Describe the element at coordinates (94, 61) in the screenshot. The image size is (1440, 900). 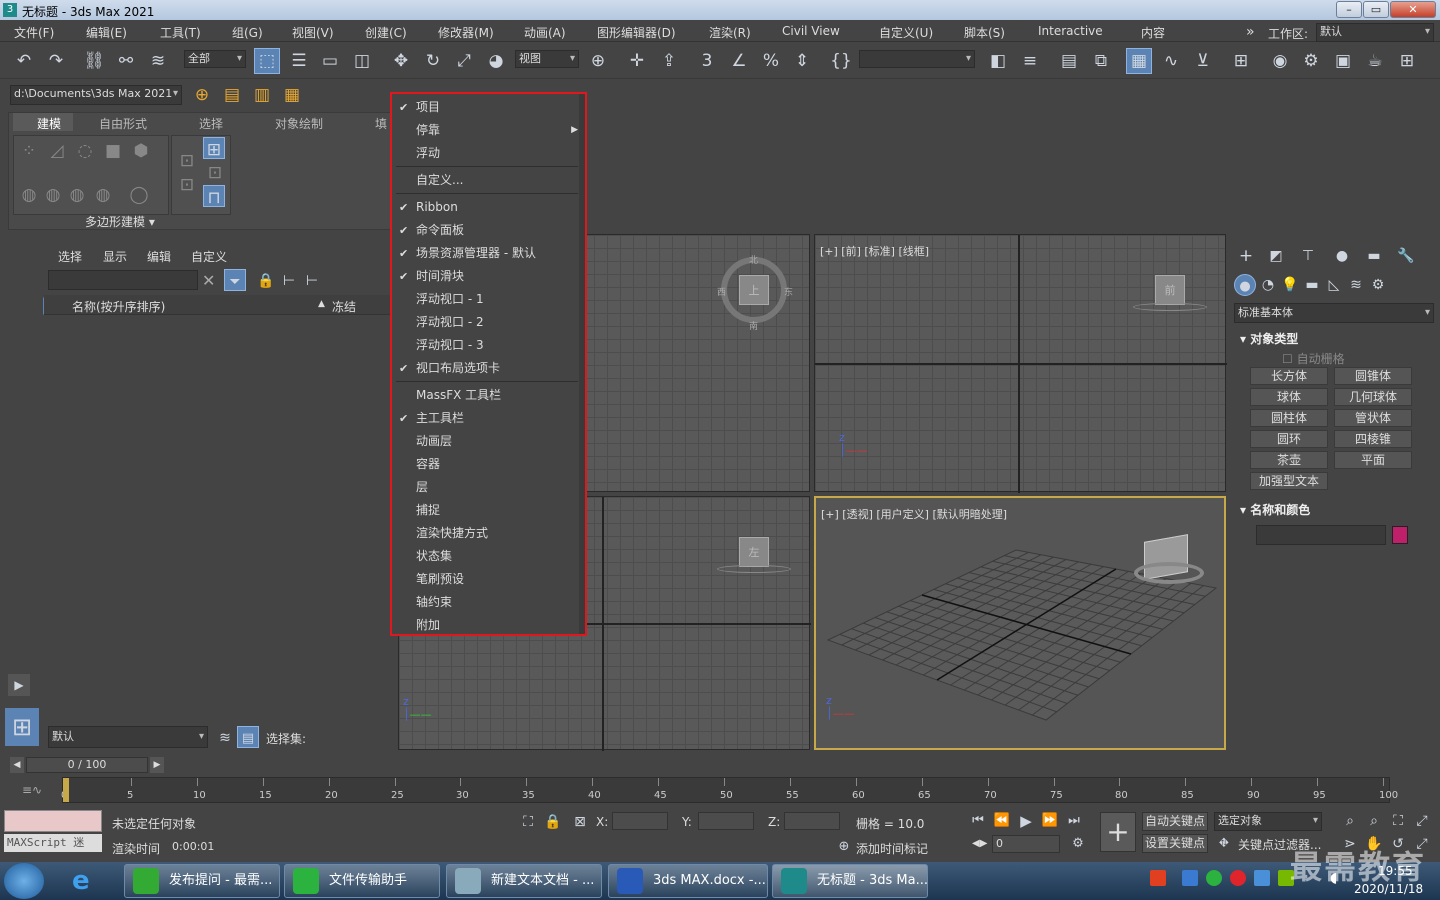
I see `link-icon: ⛓` at that location.